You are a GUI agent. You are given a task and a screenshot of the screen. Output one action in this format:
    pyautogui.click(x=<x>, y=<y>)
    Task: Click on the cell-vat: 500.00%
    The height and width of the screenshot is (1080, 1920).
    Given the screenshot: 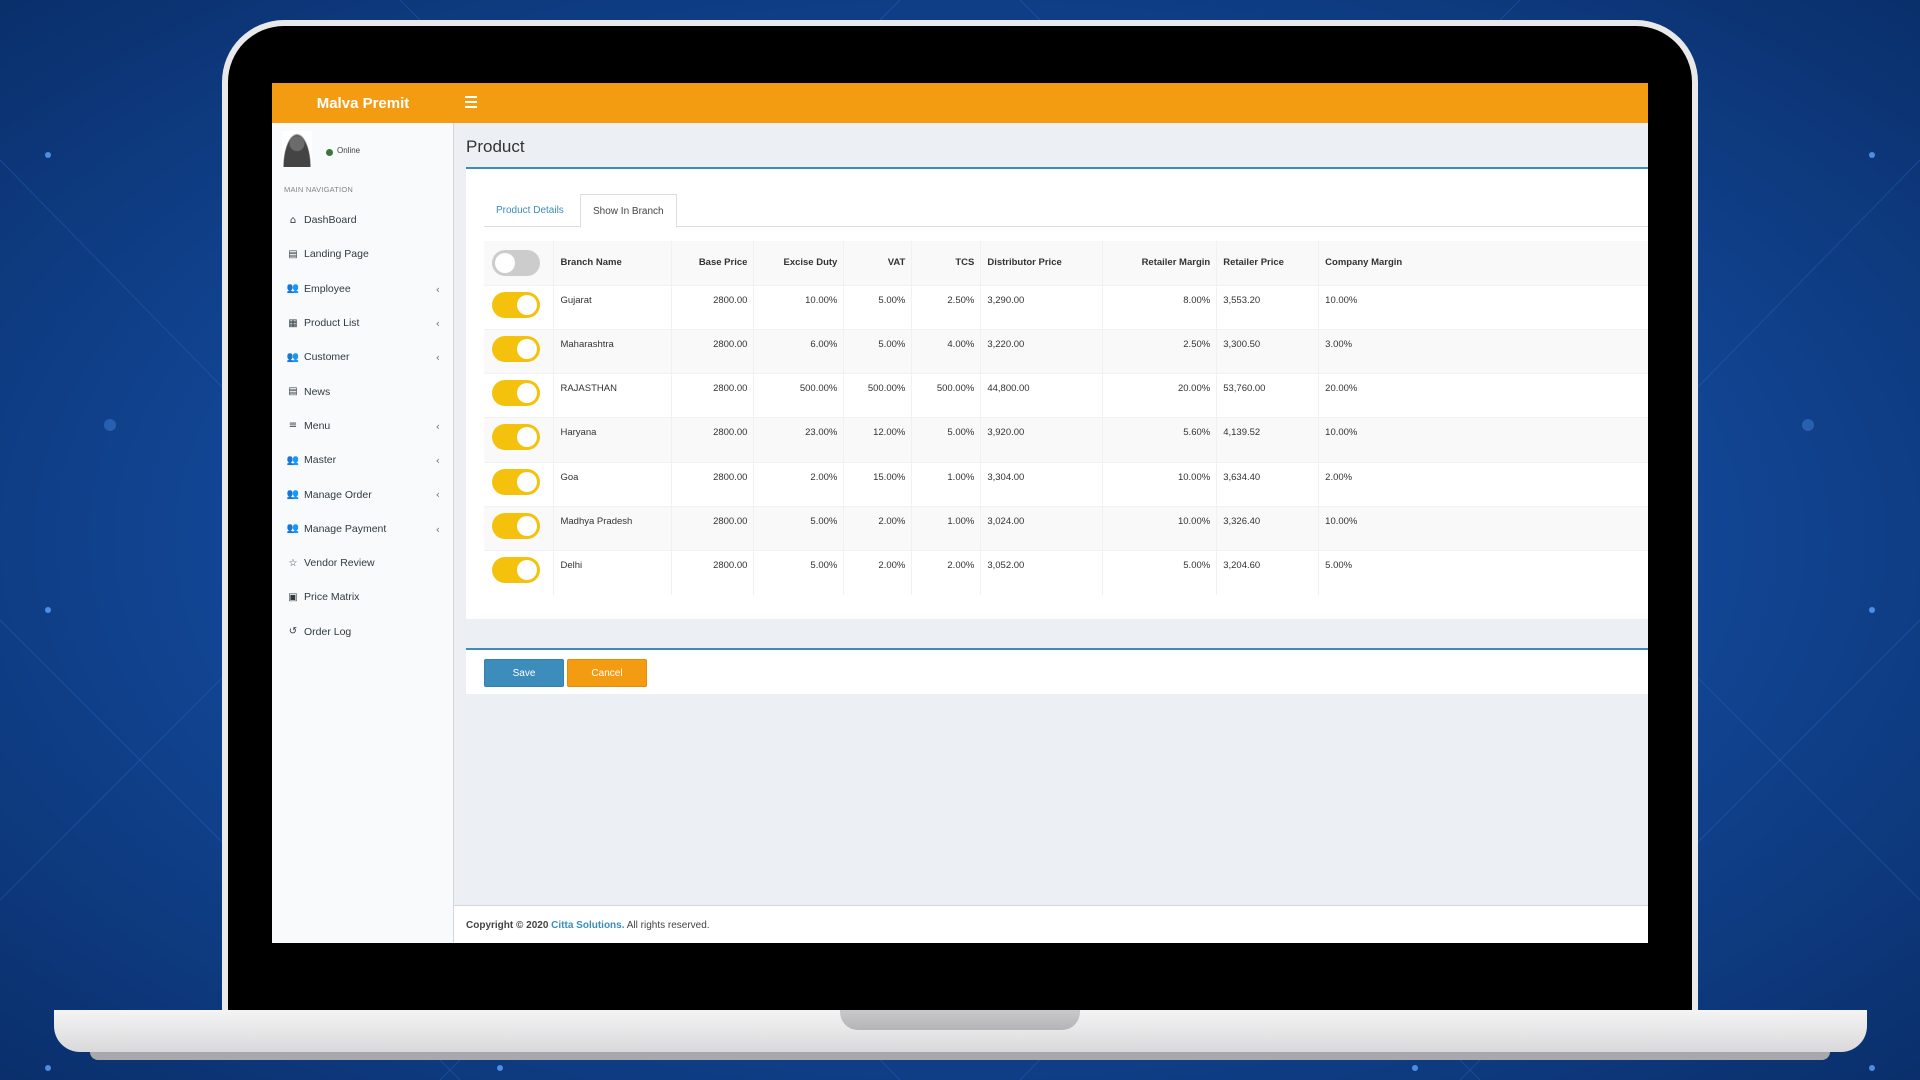 What is the action you would take?
    pyautogui.click(x=878, y=395)
    